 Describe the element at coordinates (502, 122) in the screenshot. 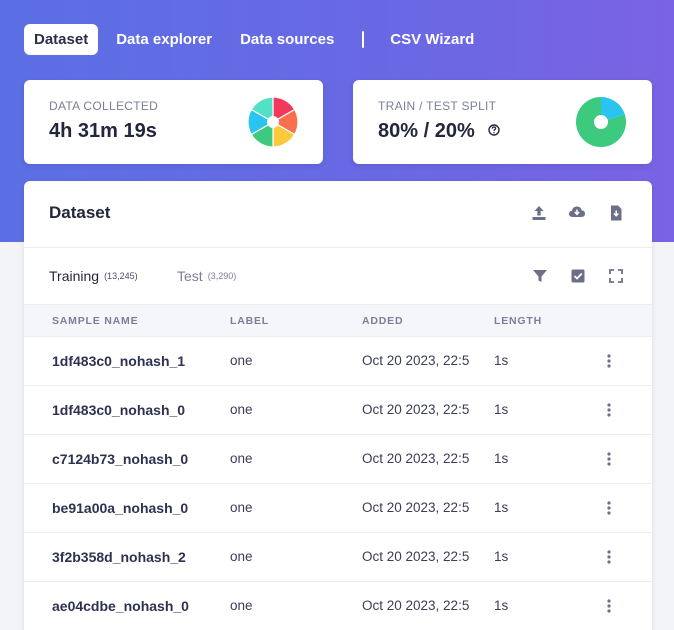

I see `train-test-split-card: TRAIN / TEST SPLIT 80% / 20%` at that location.